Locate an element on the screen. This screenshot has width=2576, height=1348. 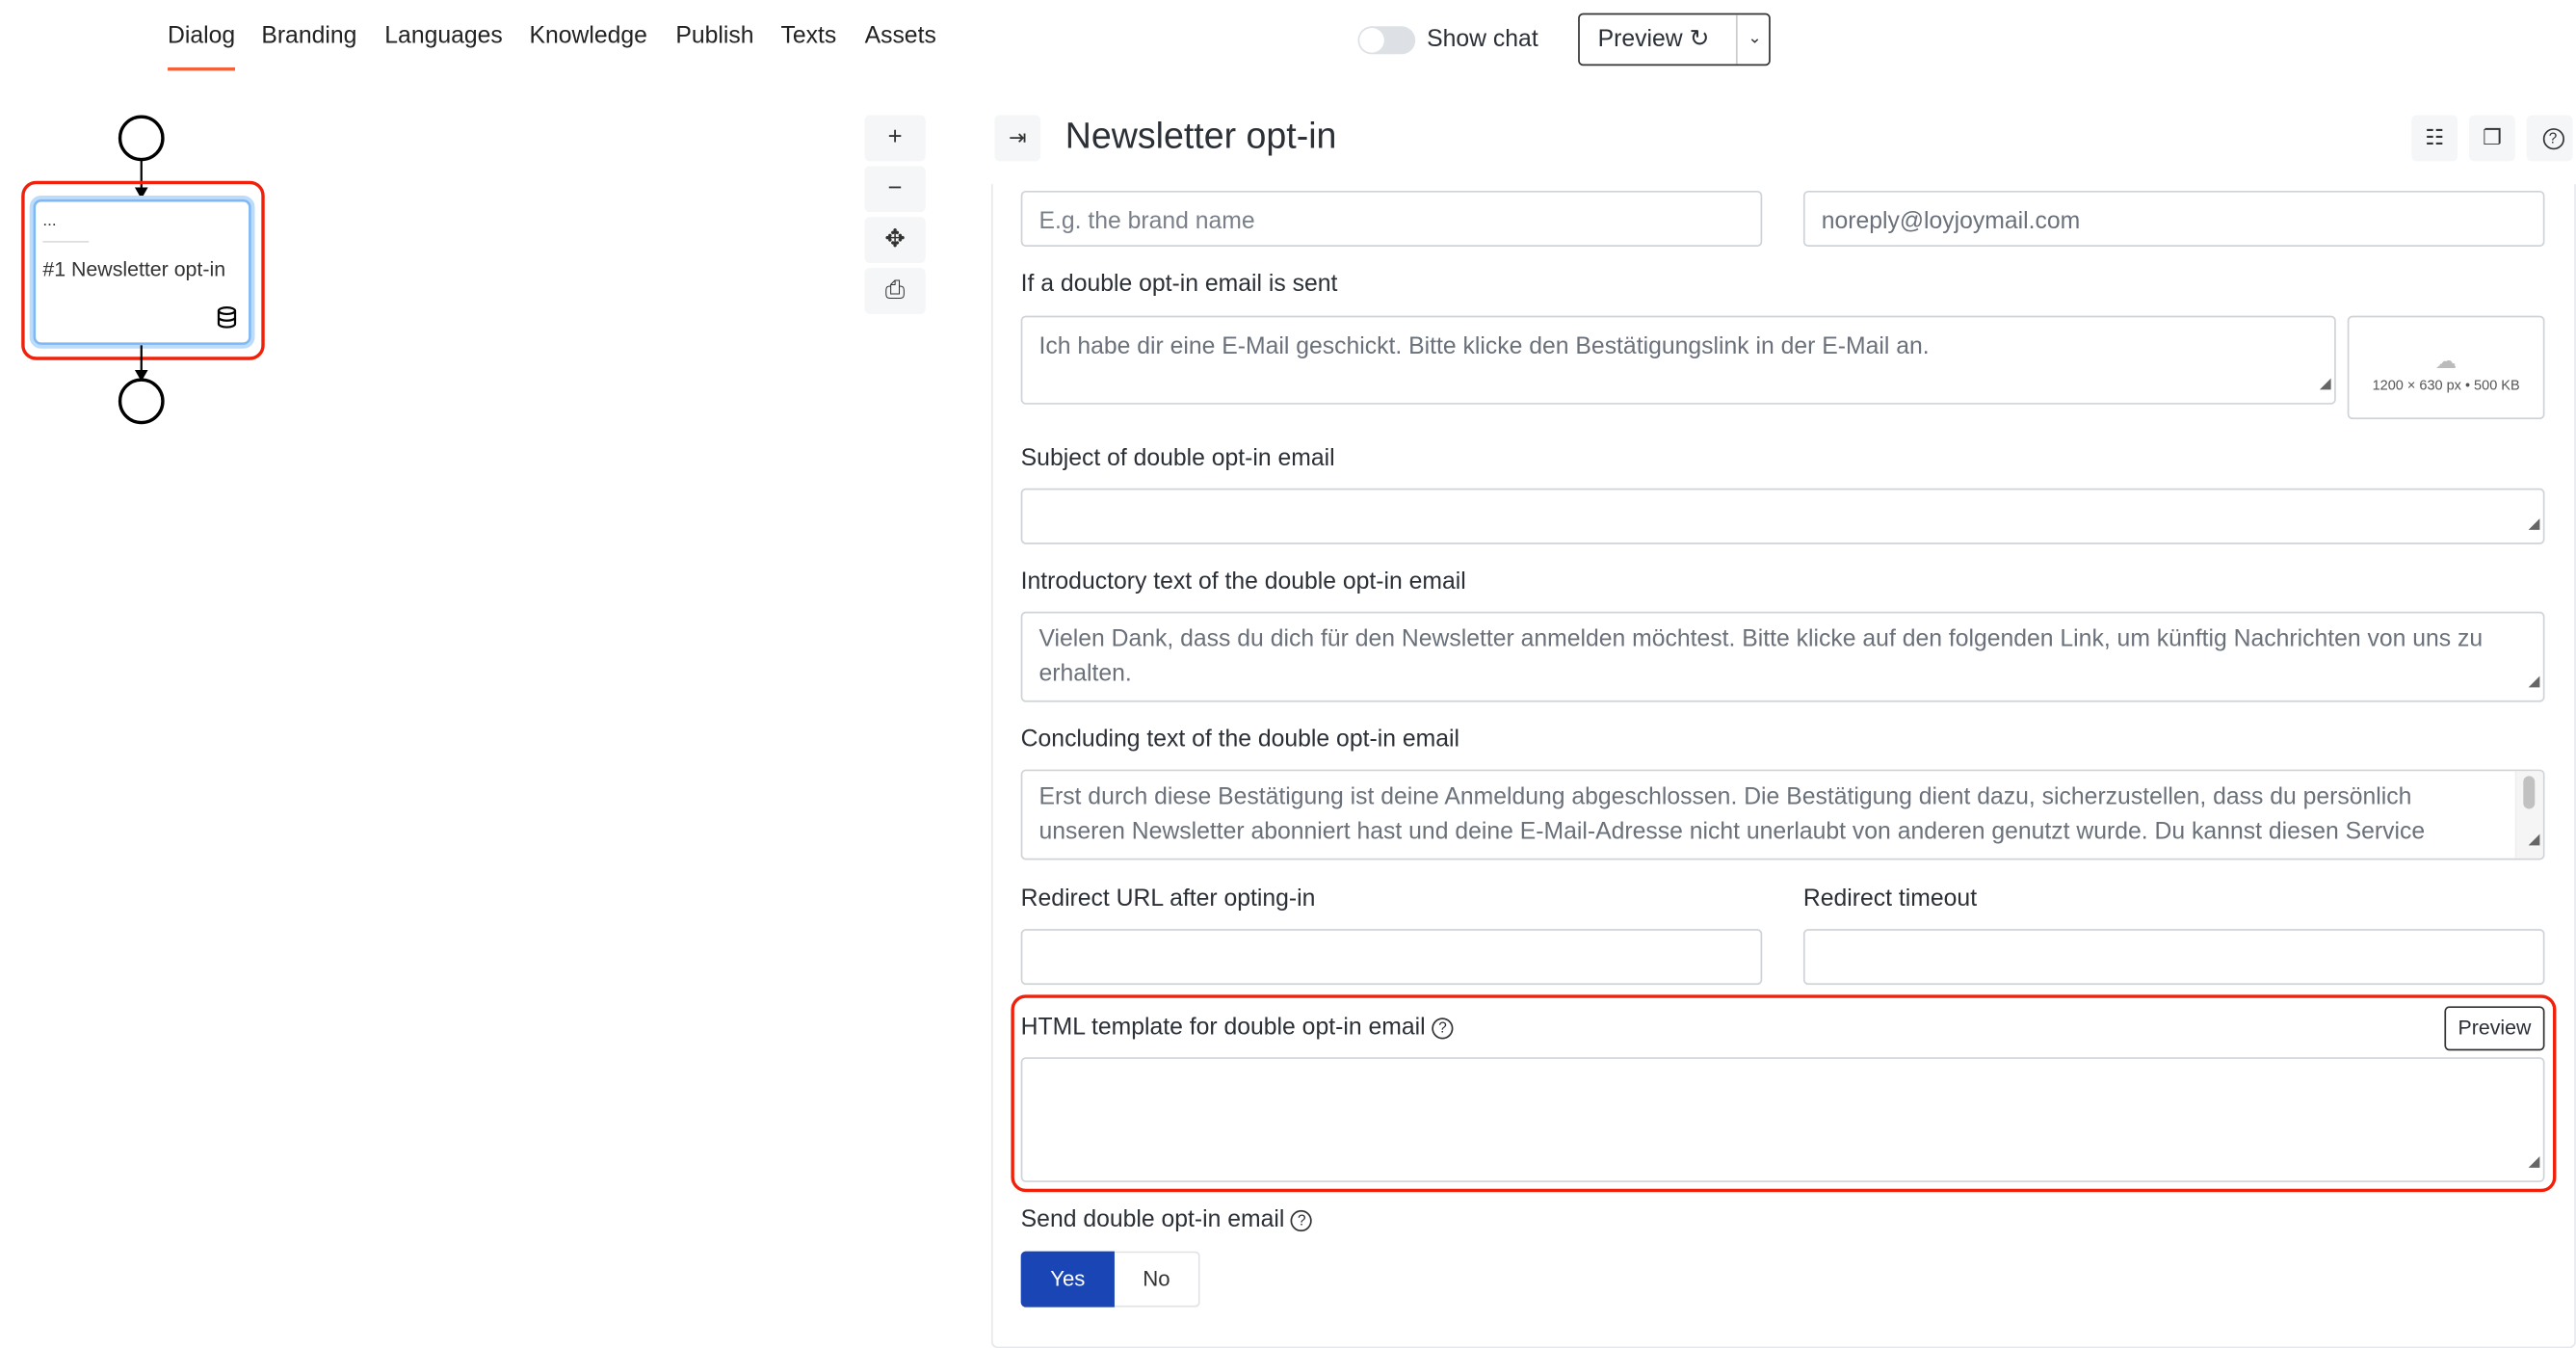
send-label: Send double opt-in email? is located at coordinates (1167, 1220).